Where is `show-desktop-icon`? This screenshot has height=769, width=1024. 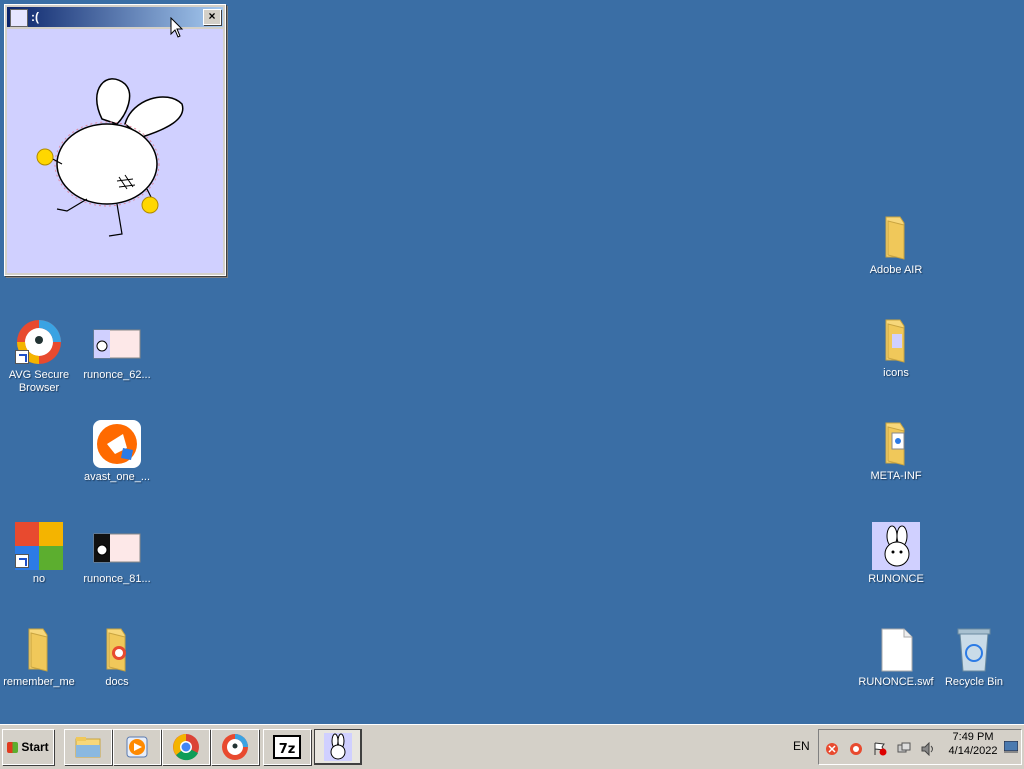
show-desktop-icon is located at coordinates (1011, 747).